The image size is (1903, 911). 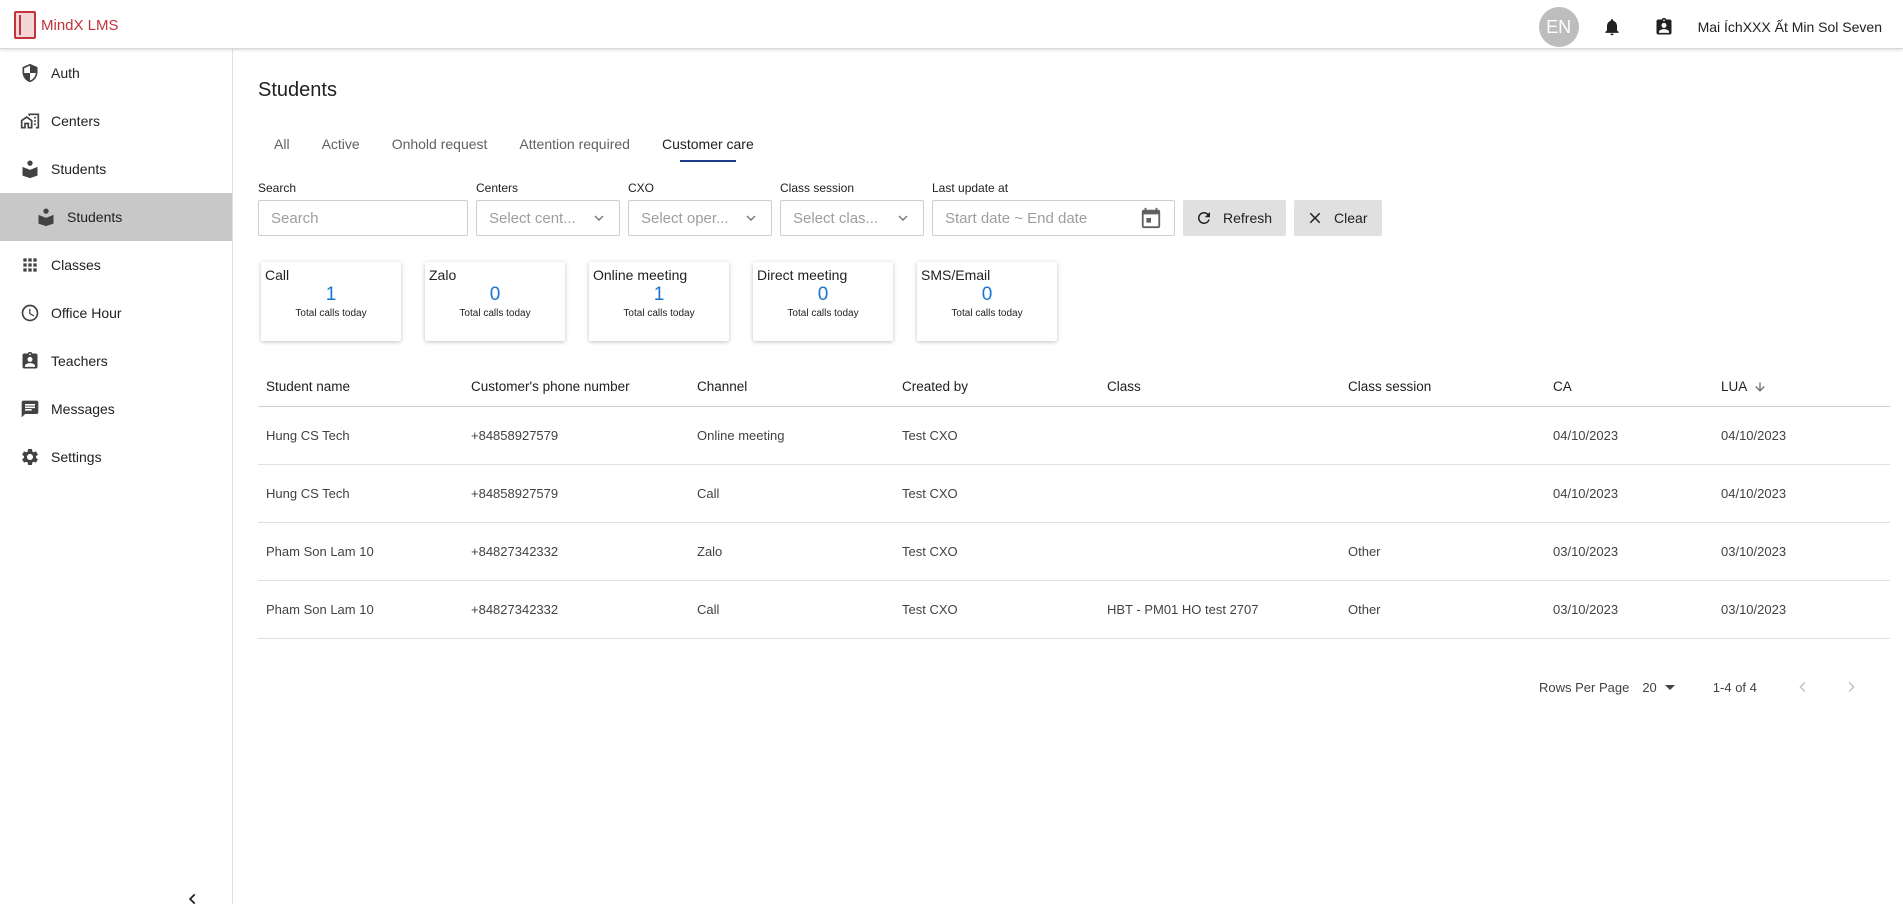 I want to click on column-header-ca: CA, so click(x=1629, y=386).